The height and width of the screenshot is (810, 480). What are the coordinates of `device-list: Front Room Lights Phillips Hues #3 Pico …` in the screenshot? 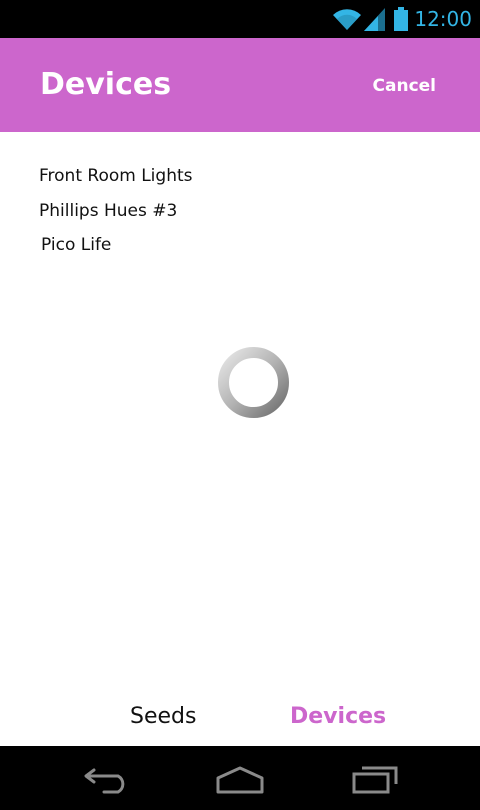 It's located at (116, 215).